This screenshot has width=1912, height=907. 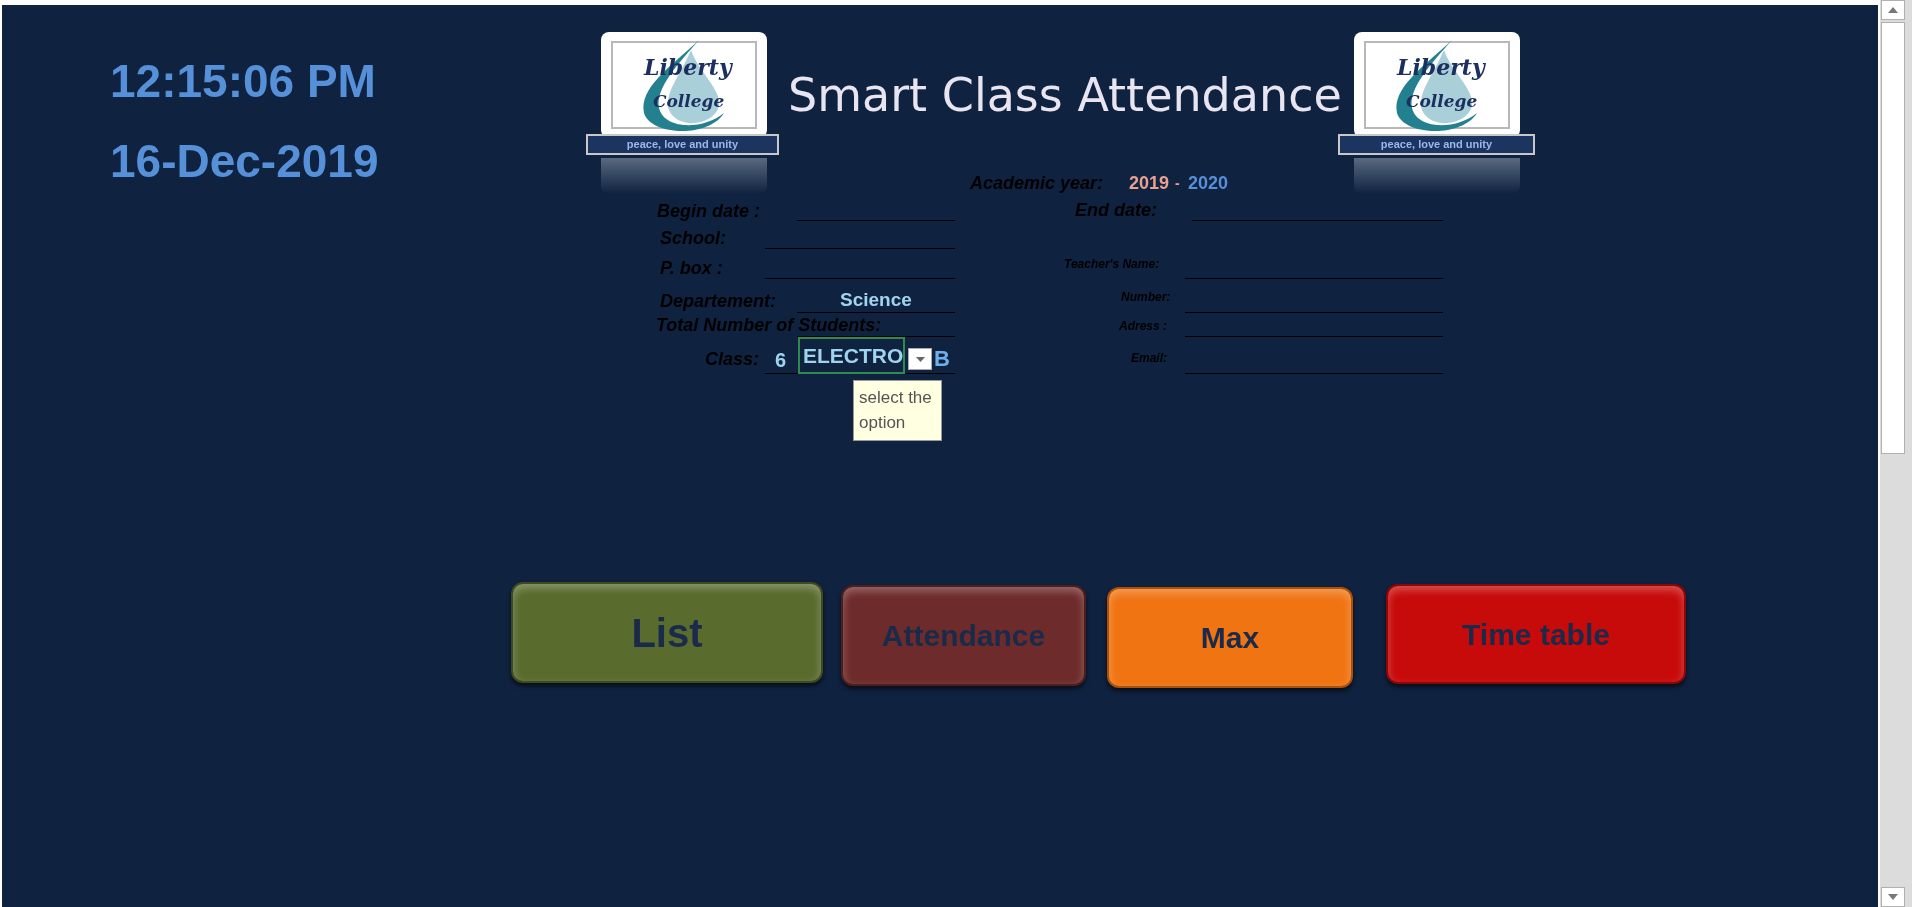 What do you see at coordinates (691, 268) in the screenshot?
I see `field-label: P. box :` at bounding box center [691, 268].